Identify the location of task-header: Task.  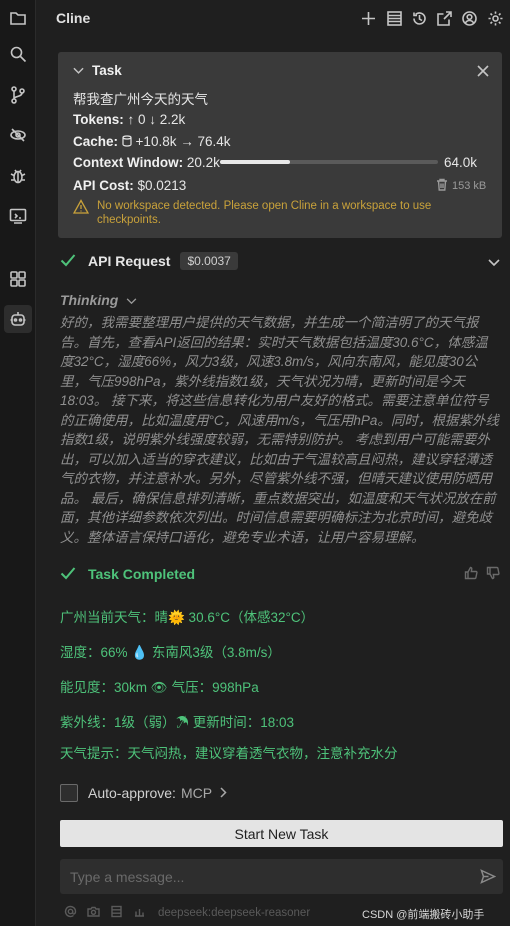
(97, 70).